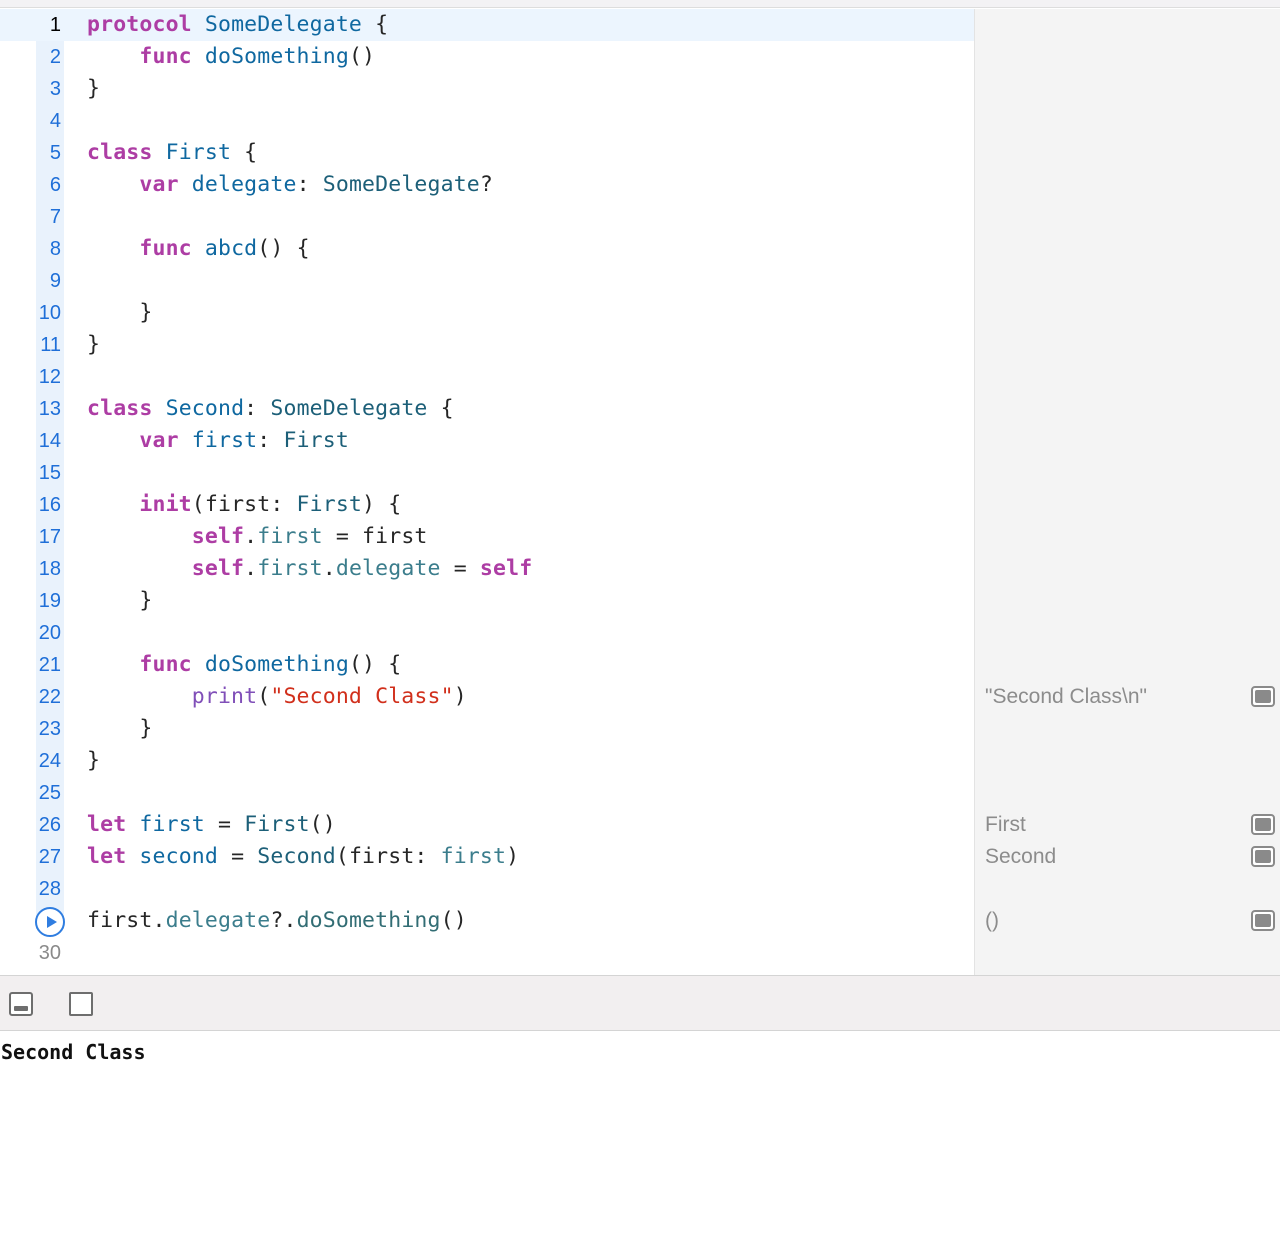 This screenshot has height=1256, width=1280. What do you see at coordinates (487, 921) in the screenshot?
I see `code-line: first.delegate?.doSomething()` at bounding box center [487, 921].